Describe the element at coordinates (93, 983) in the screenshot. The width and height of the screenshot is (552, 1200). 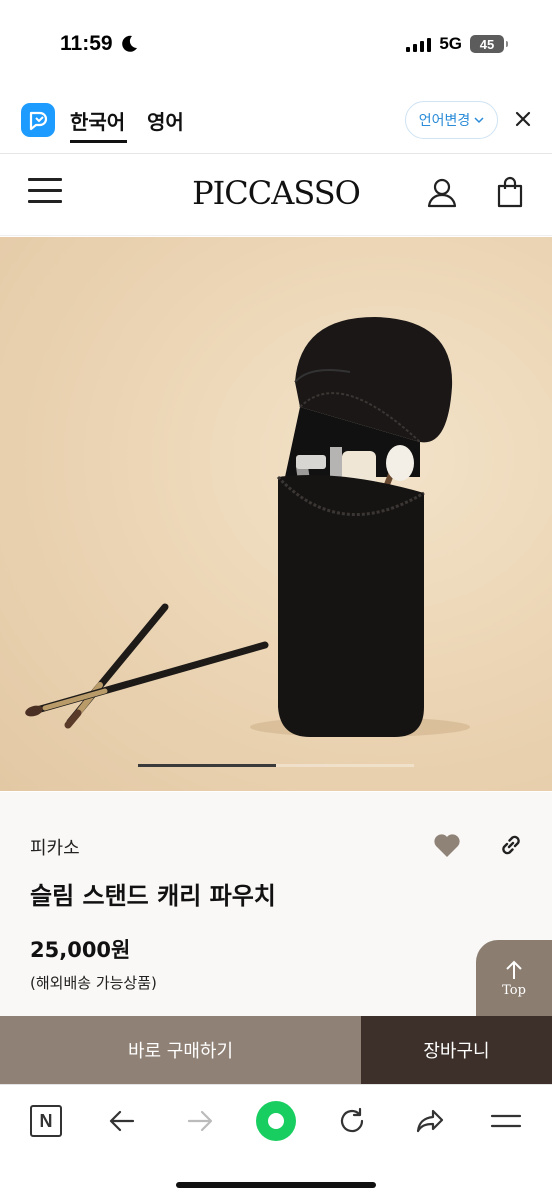
I see `shipping-note: (해외배송 가능상품)` at that location.